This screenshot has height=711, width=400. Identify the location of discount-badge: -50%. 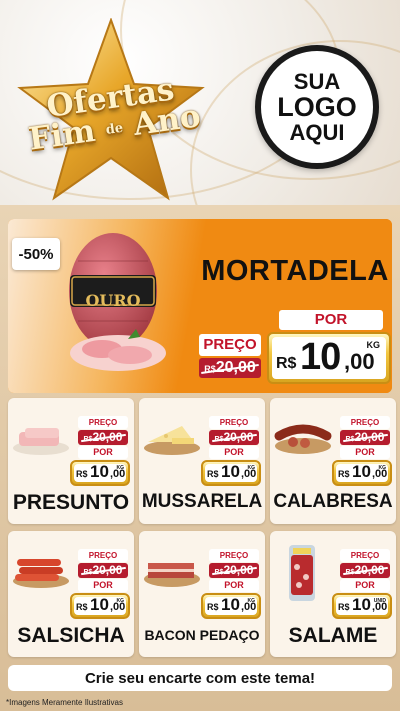
(36, 254).